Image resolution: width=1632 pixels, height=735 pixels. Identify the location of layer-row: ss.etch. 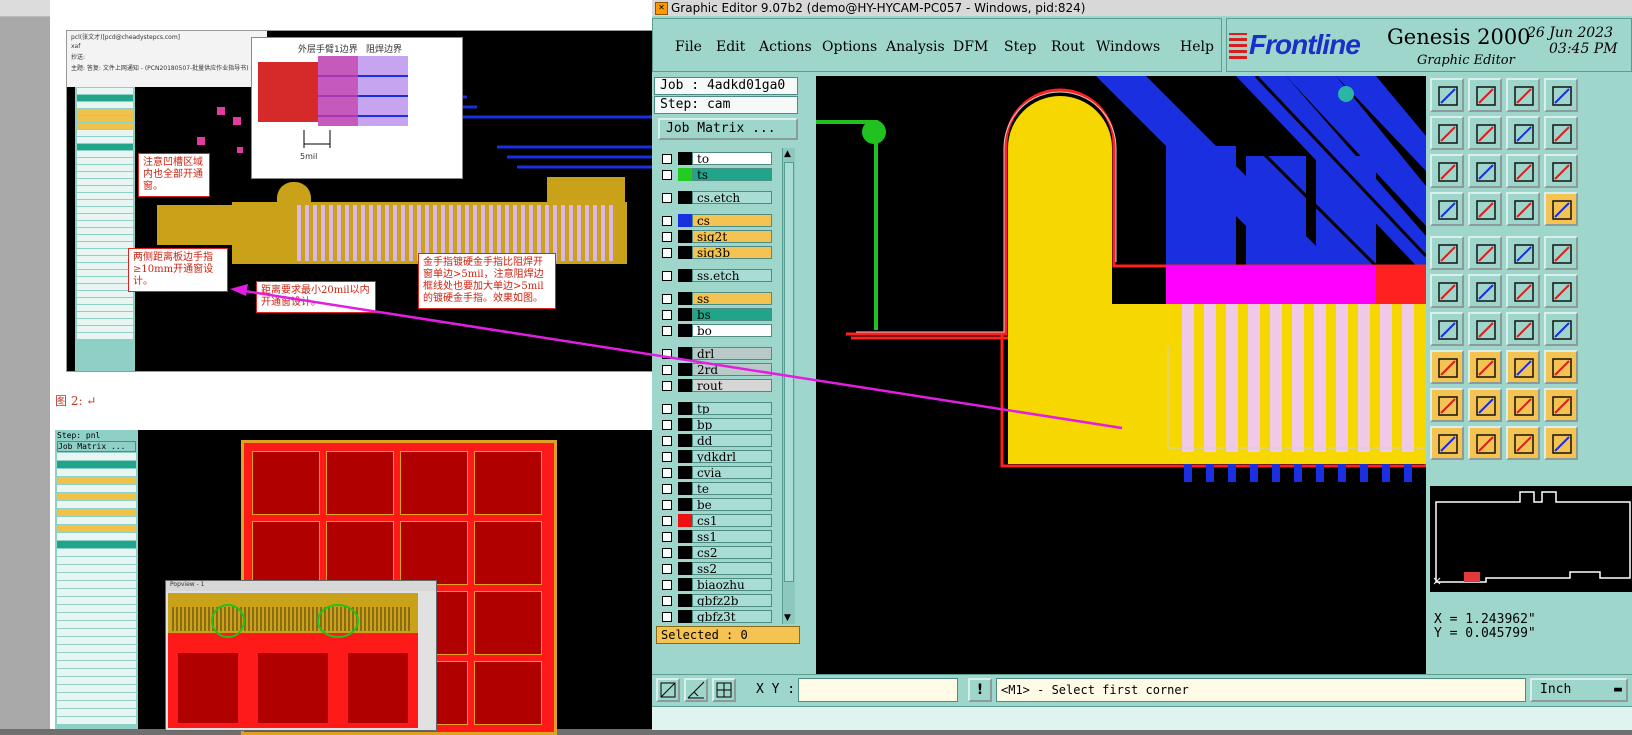
(719, 276).